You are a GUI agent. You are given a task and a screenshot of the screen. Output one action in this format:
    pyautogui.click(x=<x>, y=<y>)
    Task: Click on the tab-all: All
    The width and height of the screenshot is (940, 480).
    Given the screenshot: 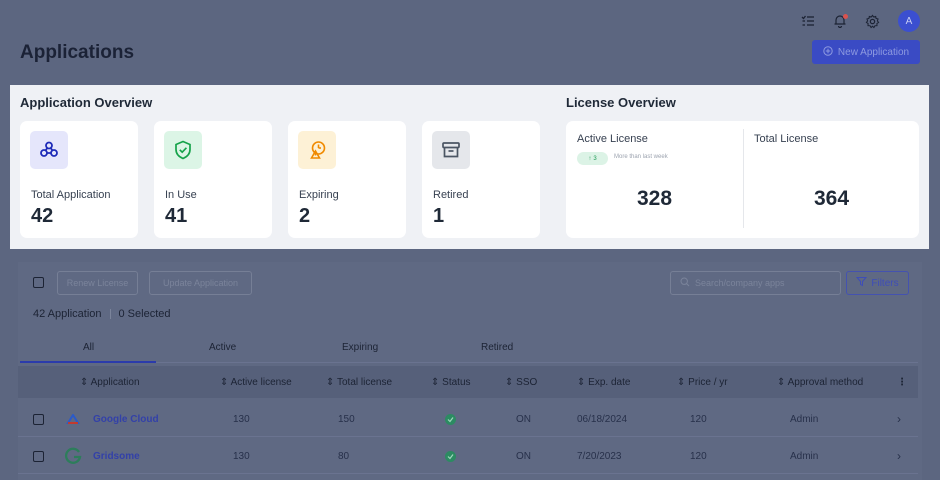 What is the action you would take?
    pyautogui.click(x=88, y=347)
    